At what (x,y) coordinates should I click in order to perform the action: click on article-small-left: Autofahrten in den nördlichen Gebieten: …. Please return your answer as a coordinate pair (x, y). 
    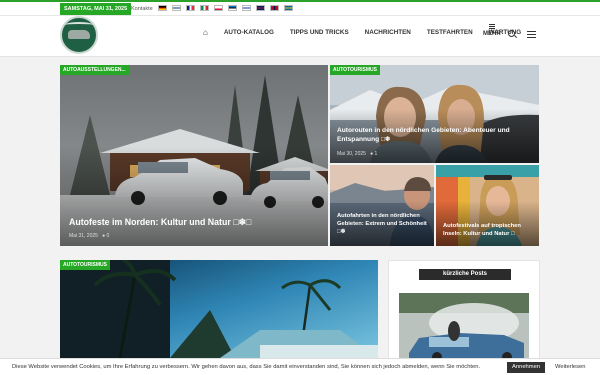
    Looking at the image, I should click on (382, 205).